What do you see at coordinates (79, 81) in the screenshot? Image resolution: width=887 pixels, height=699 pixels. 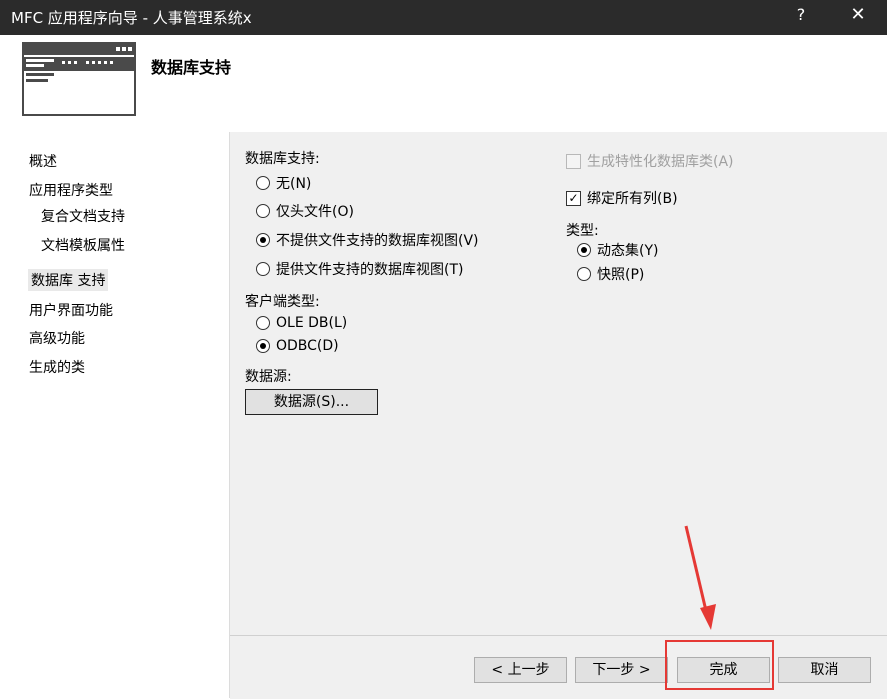 I see `wizard-logo-icon` at bounding box center [79, 81].